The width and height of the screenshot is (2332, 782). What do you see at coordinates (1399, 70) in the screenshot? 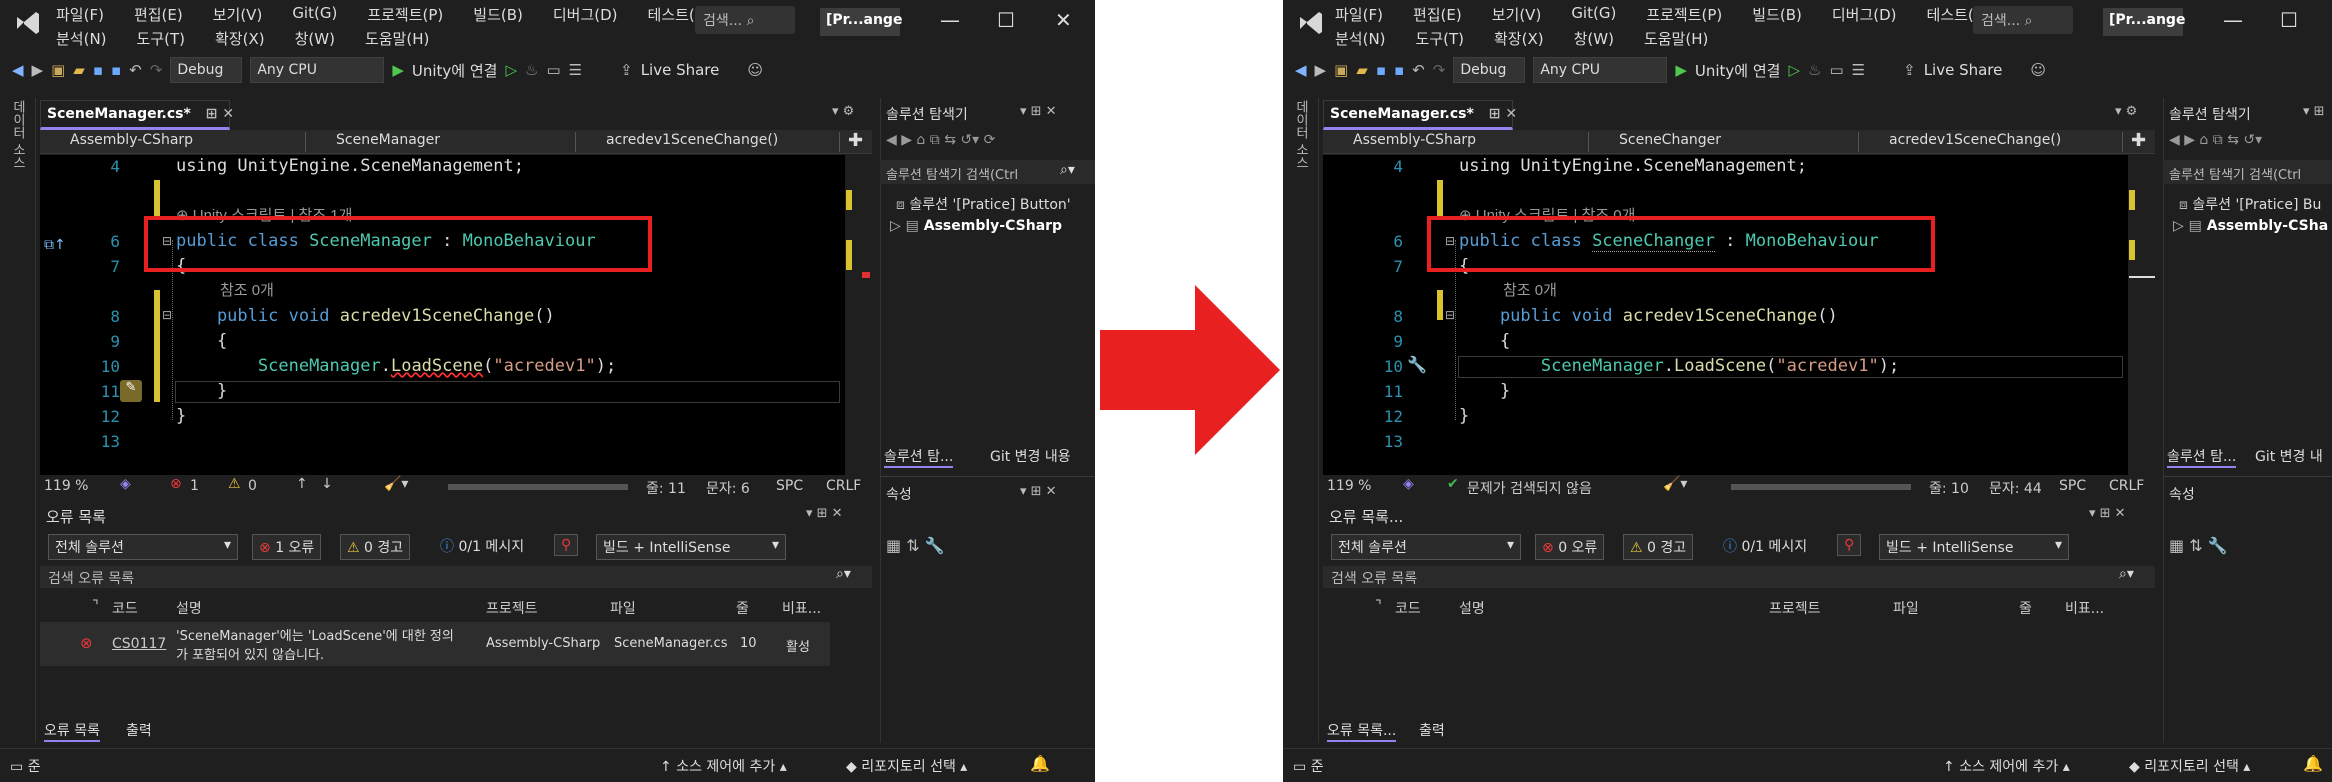
I see `save-all-icon: ▪` at bounding box center [1399, 70].